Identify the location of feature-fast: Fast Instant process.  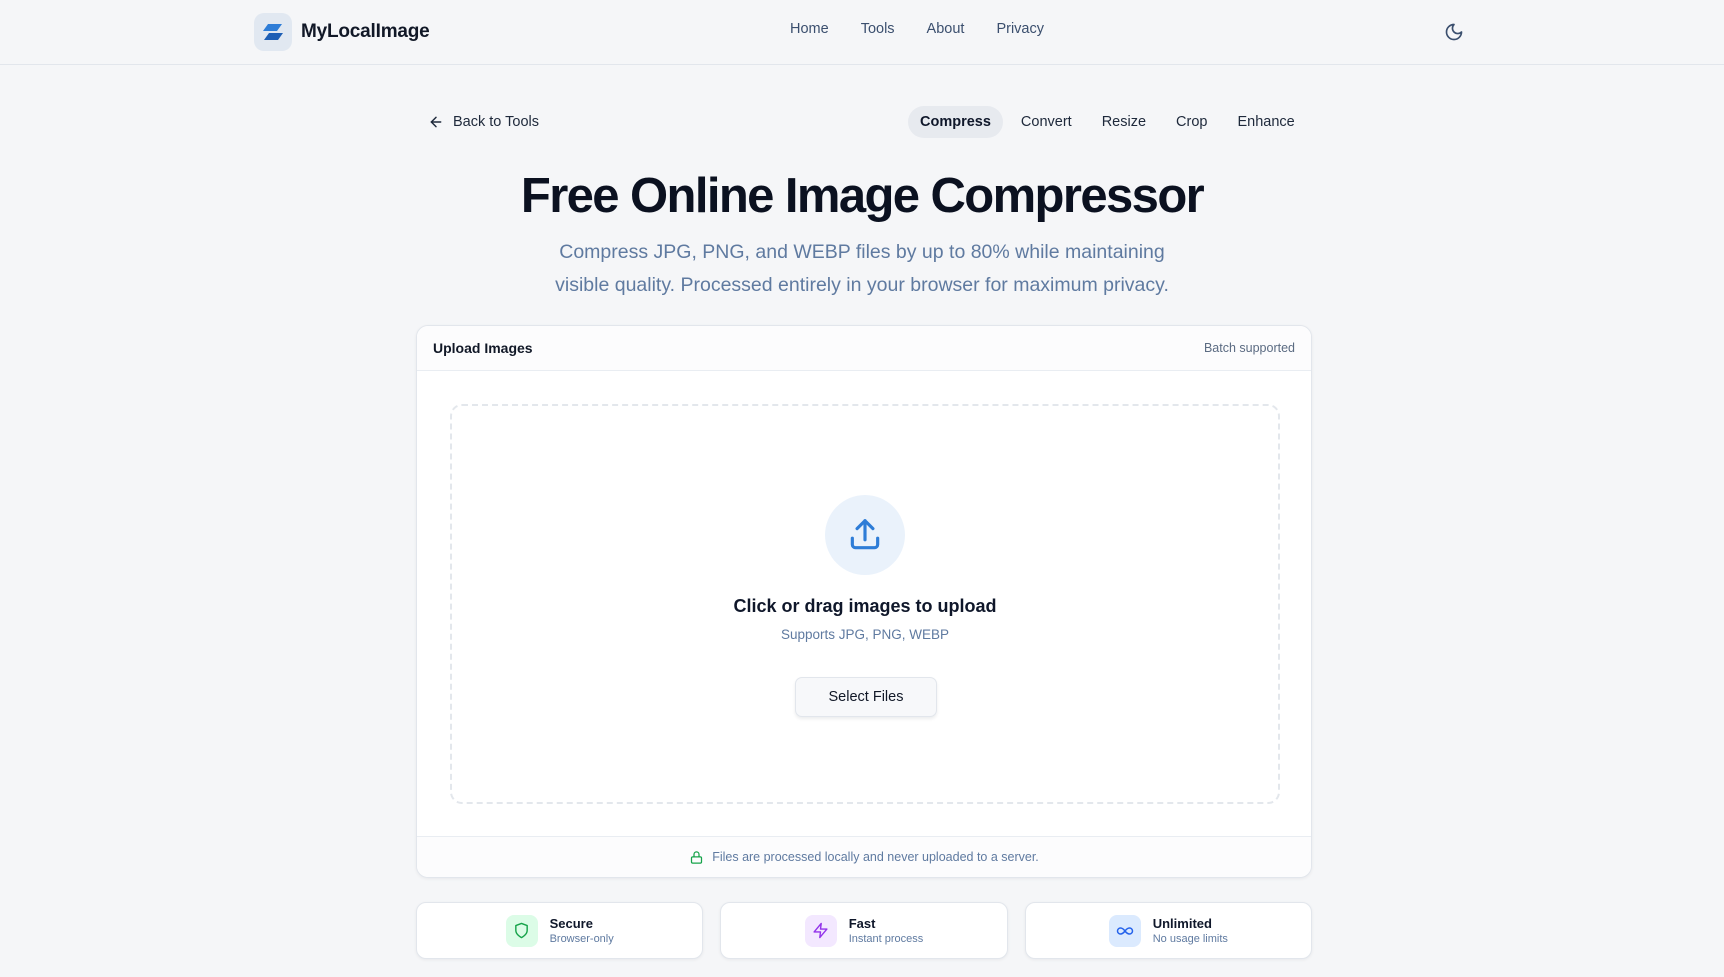
(864, 930).